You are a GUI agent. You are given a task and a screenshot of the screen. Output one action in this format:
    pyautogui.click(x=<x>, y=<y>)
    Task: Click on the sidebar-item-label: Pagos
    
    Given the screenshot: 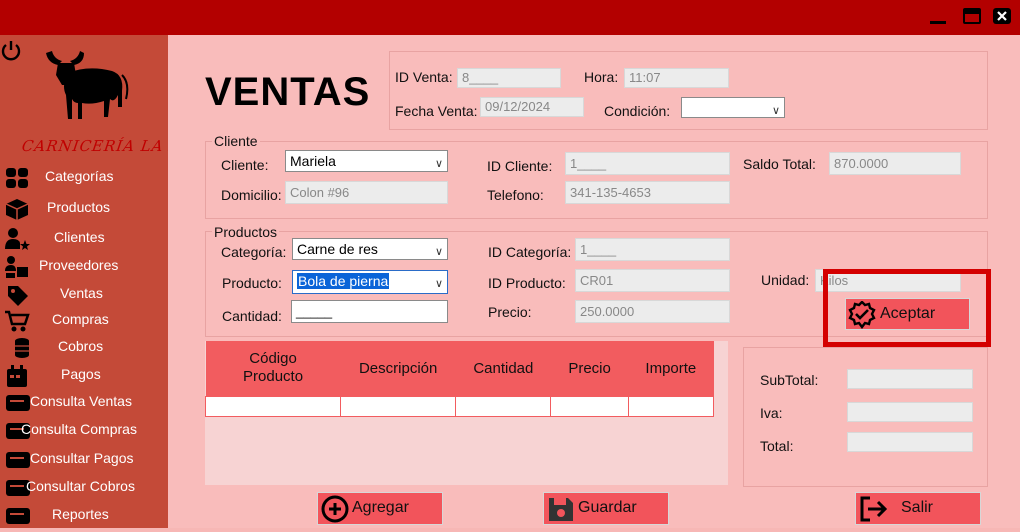 What is the action you would take?
    pyautogui.click(x=81, y=374)
    